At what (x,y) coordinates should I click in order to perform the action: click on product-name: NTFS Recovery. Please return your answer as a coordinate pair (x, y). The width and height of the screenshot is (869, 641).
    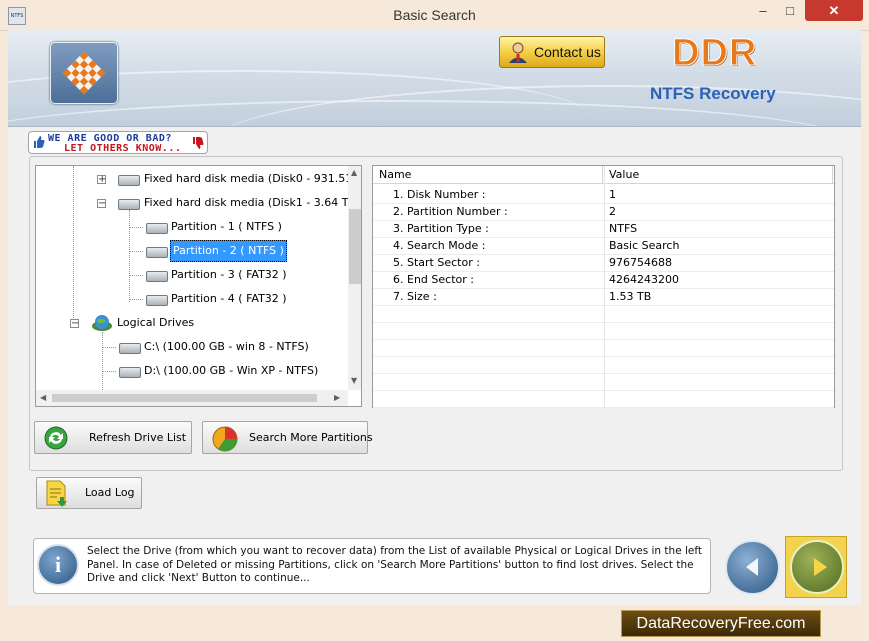
    Looking at the image, I should click on (713, 93).